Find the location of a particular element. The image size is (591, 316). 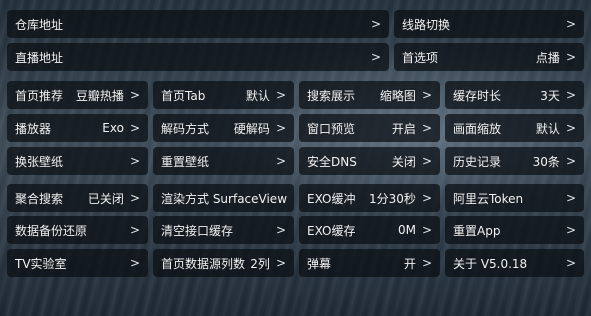

setting-label: 阿里云Token is located at coordinates (488, 198).